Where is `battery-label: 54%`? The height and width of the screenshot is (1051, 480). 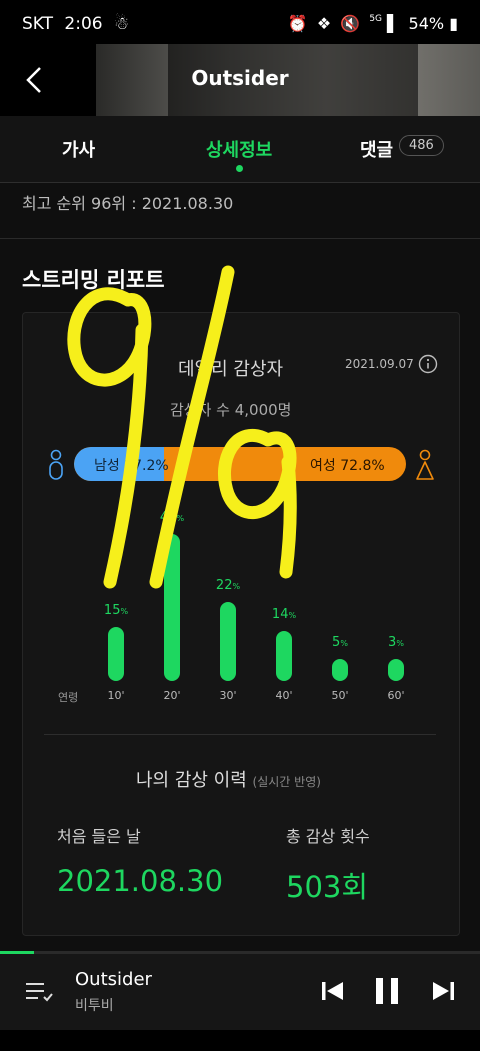 battery-label: 54% is located at coordinates (426, 23).